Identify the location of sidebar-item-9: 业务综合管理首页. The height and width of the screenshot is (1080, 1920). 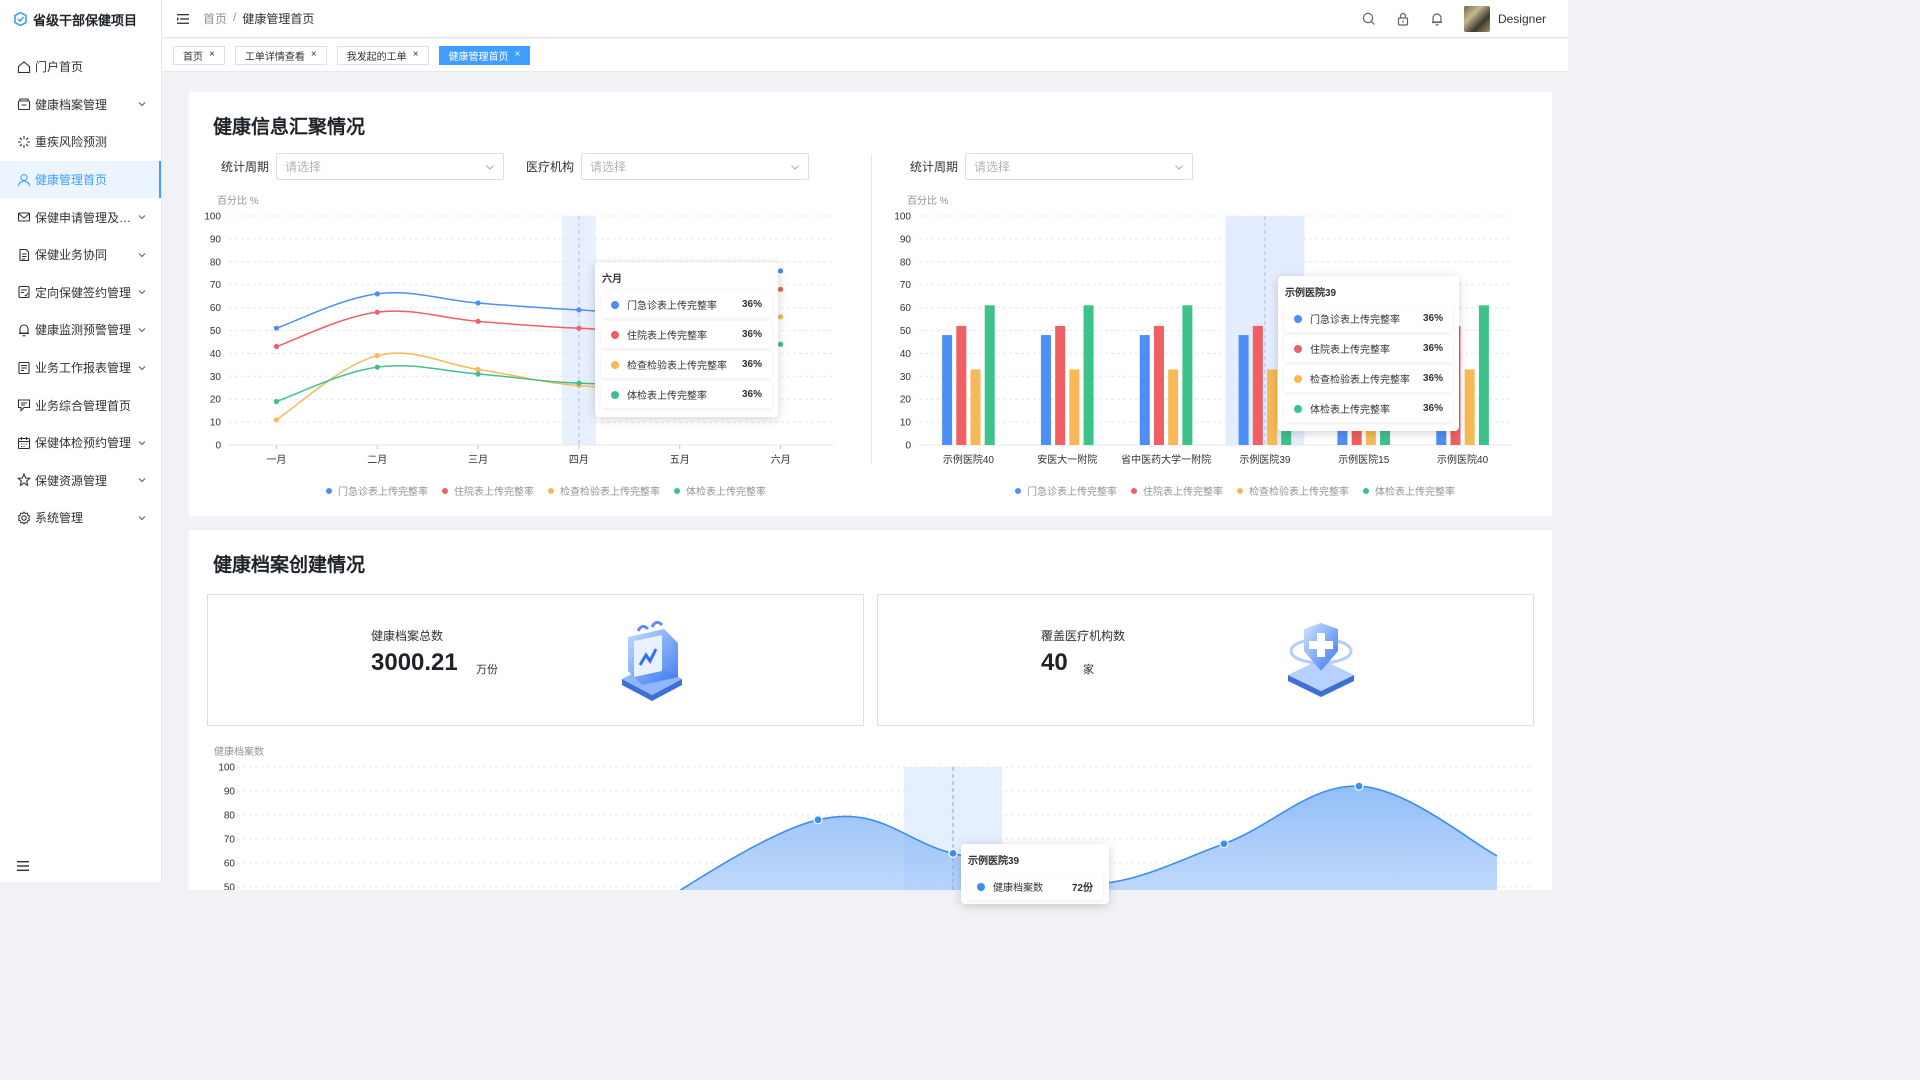
(80, 405).